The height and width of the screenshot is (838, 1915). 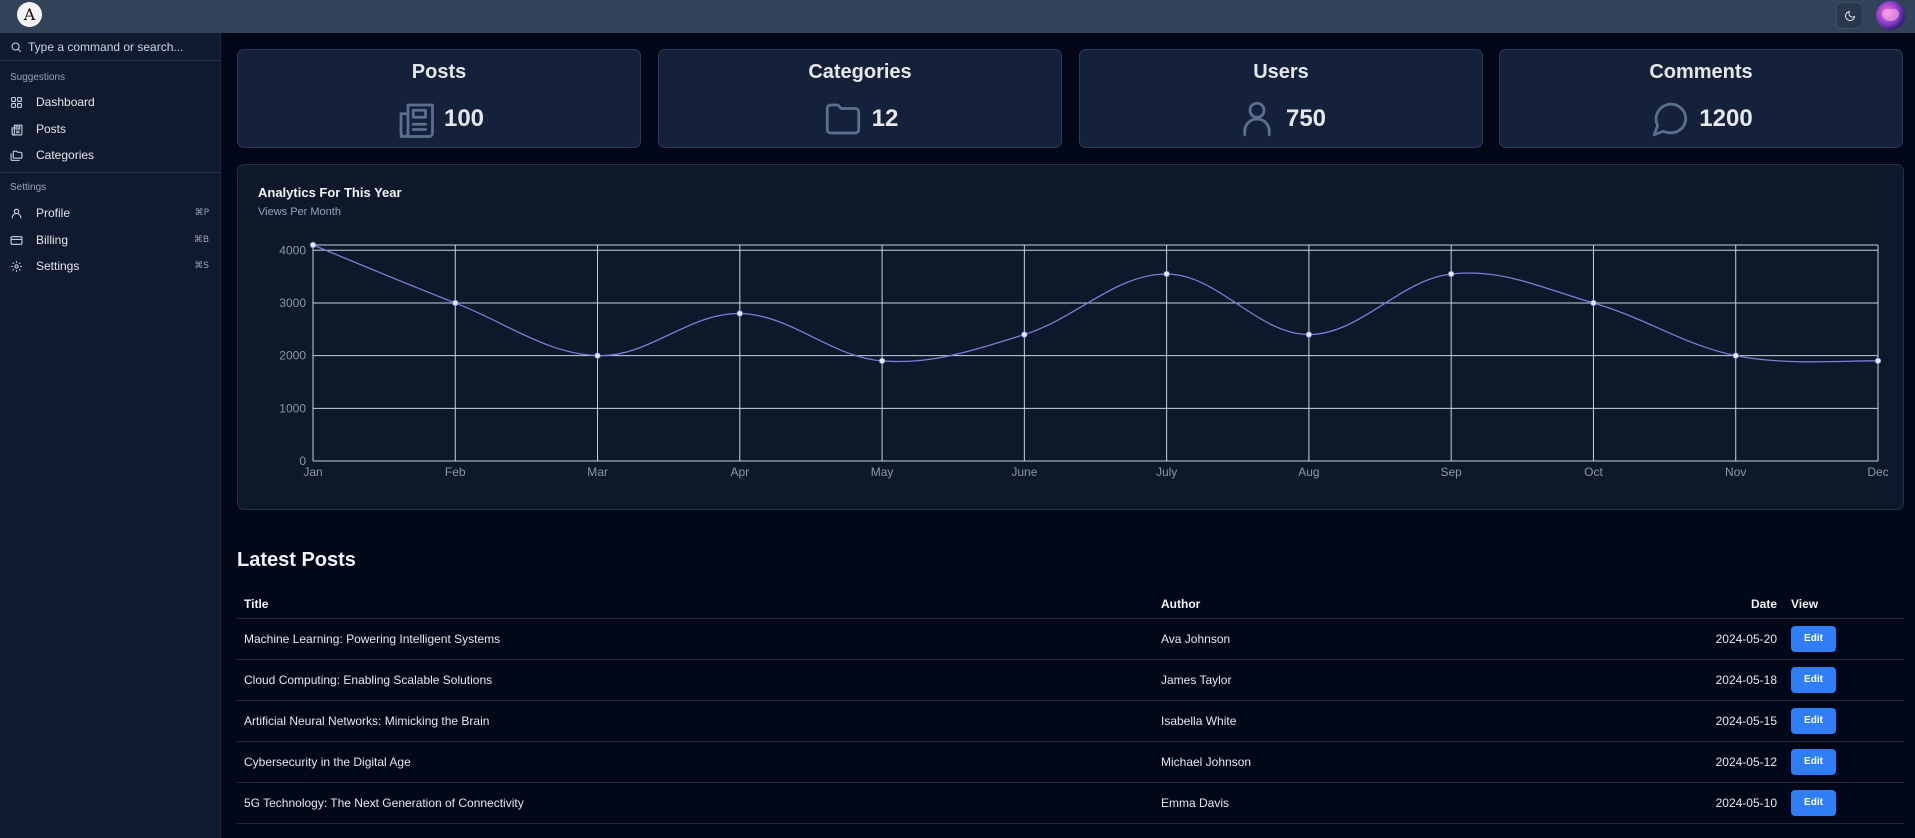 What do you see at coordinates (292, 408) in the screenshot?
I see `y-tick-label: 1000` at bounding box center [292, 408].